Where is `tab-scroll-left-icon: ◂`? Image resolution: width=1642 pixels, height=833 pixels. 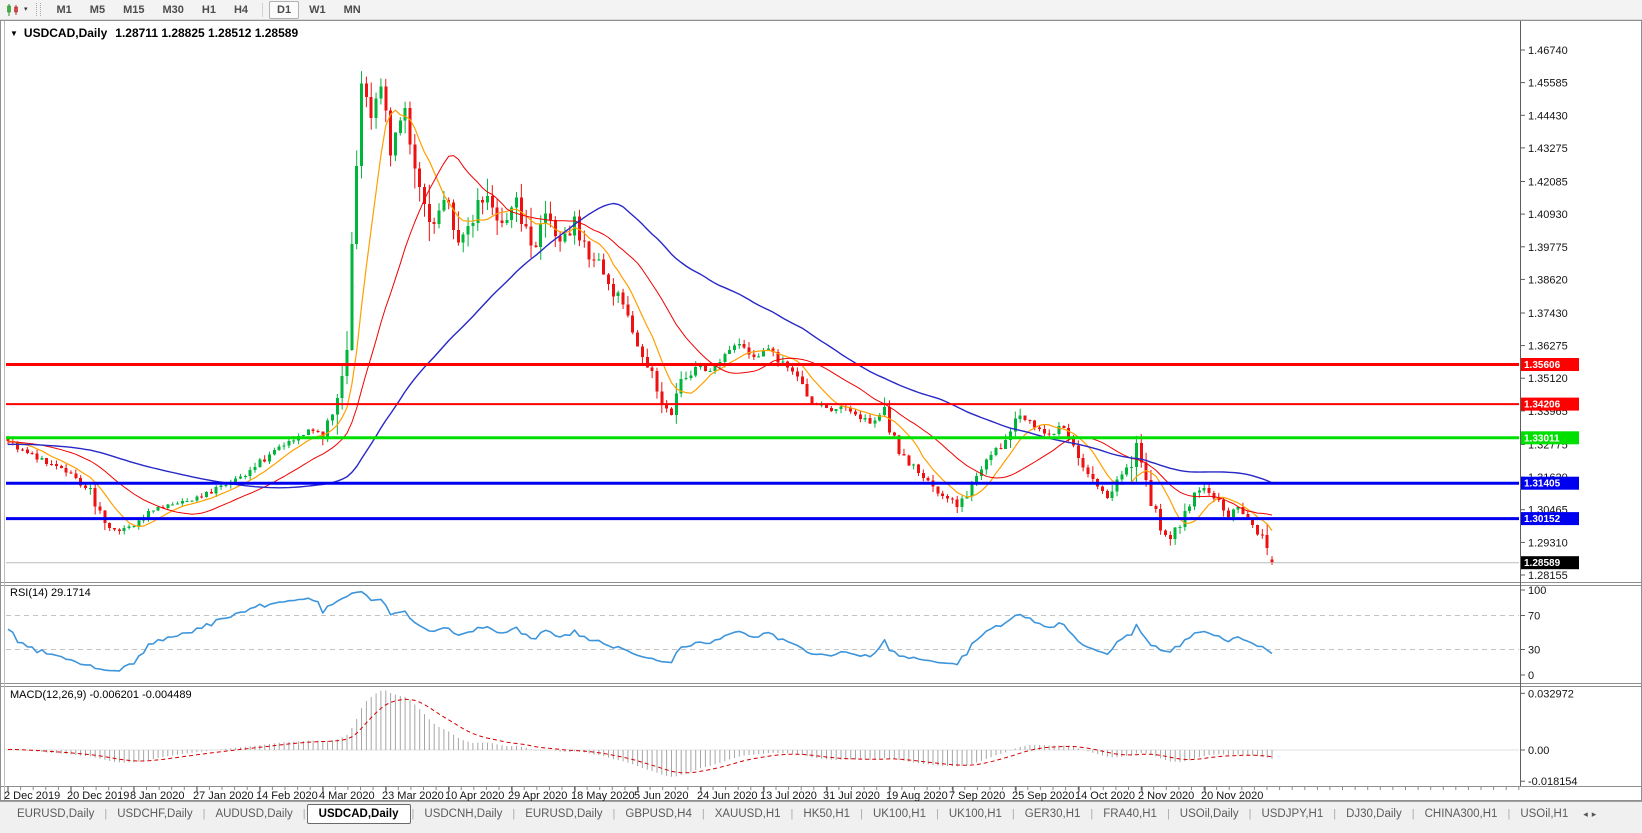
tab-scroll-left-icon: ◂ is located at coordinates (1585, 814).